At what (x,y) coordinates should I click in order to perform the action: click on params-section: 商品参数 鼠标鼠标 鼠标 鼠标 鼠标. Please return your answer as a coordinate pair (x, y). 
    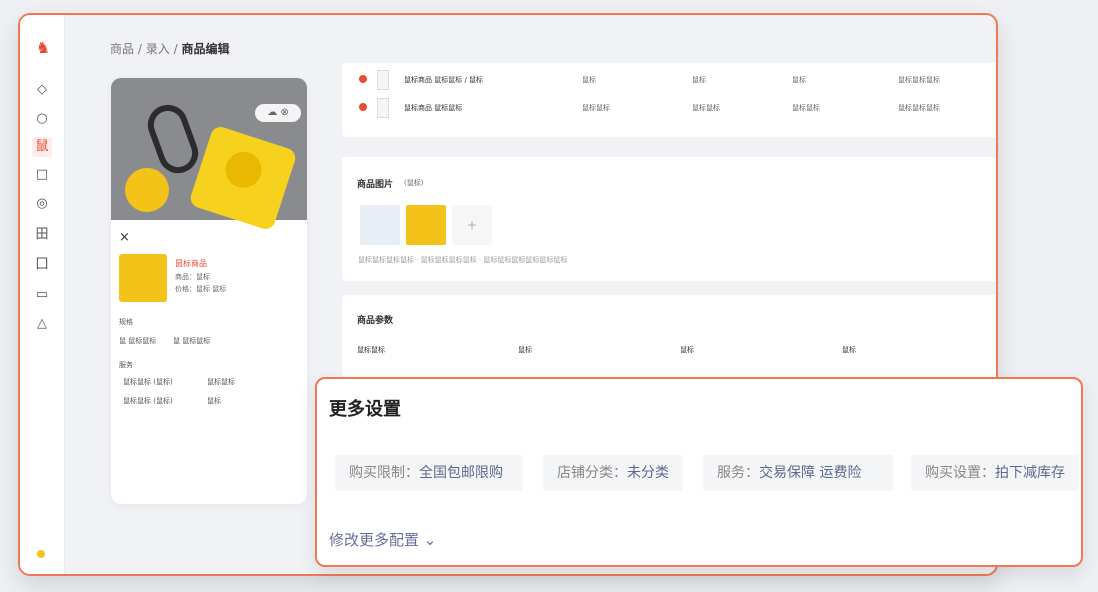
    Looking at the image, I should click on (669, 340).